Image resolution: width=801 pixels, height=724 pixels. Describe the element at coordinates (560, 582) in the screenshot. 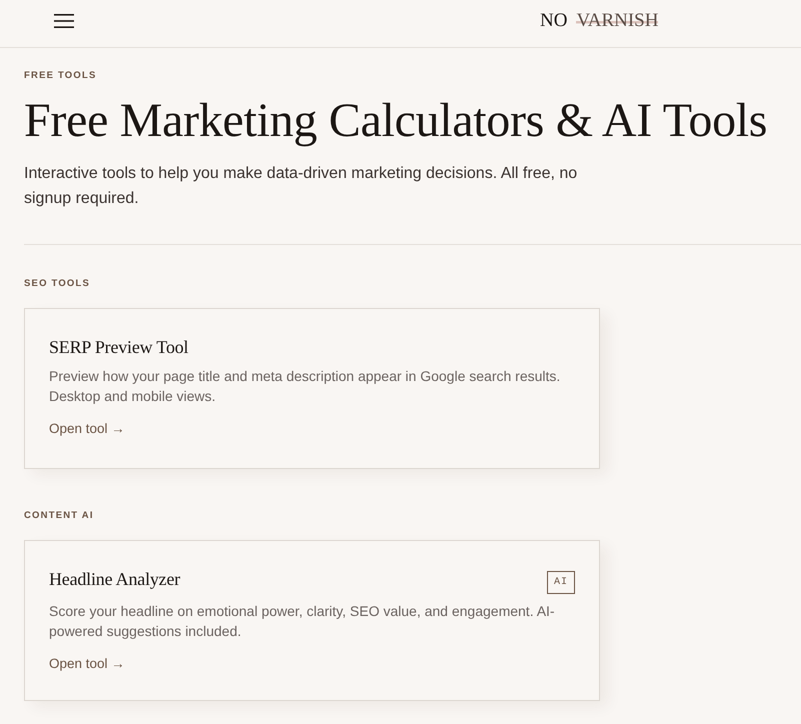

I see `ai-badge: AI` at that location.